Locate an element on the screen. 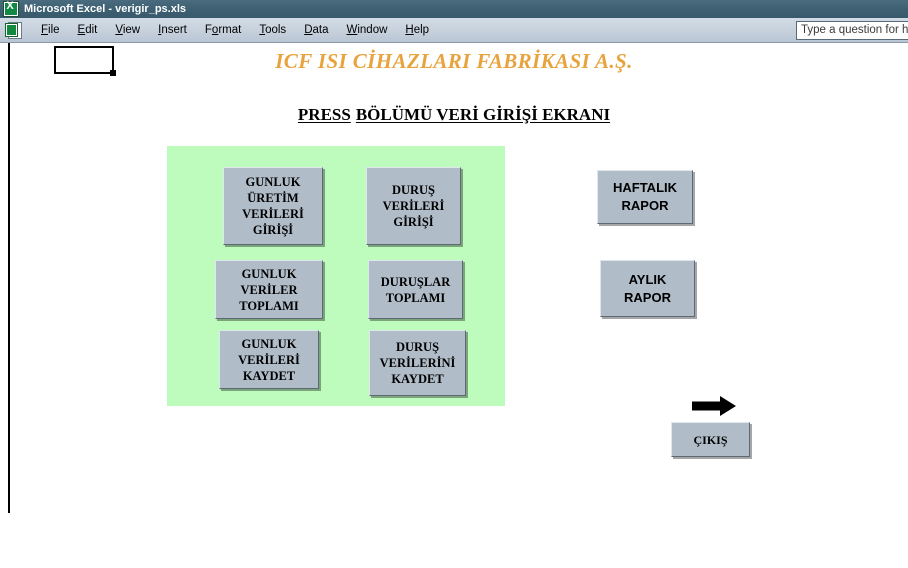 This screenshot has width=908, height=568. button-label: DURUŞLAR TOPLAMI is located at coordinates (415, 289).